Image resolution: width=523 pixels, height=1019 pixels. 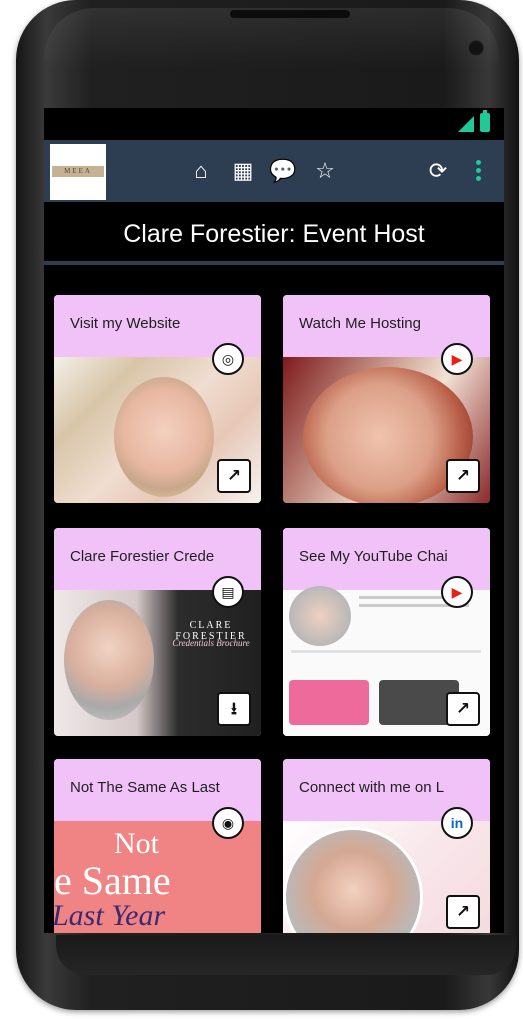 I want to click on channel-text-line, so click(x=404, y=597).